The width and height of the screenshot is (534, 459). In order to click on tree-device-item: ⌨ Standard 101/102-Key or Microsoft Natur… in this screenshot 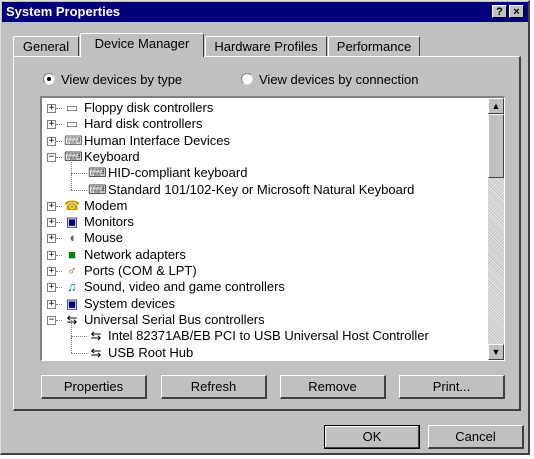, I will do `click(262, 185)`.